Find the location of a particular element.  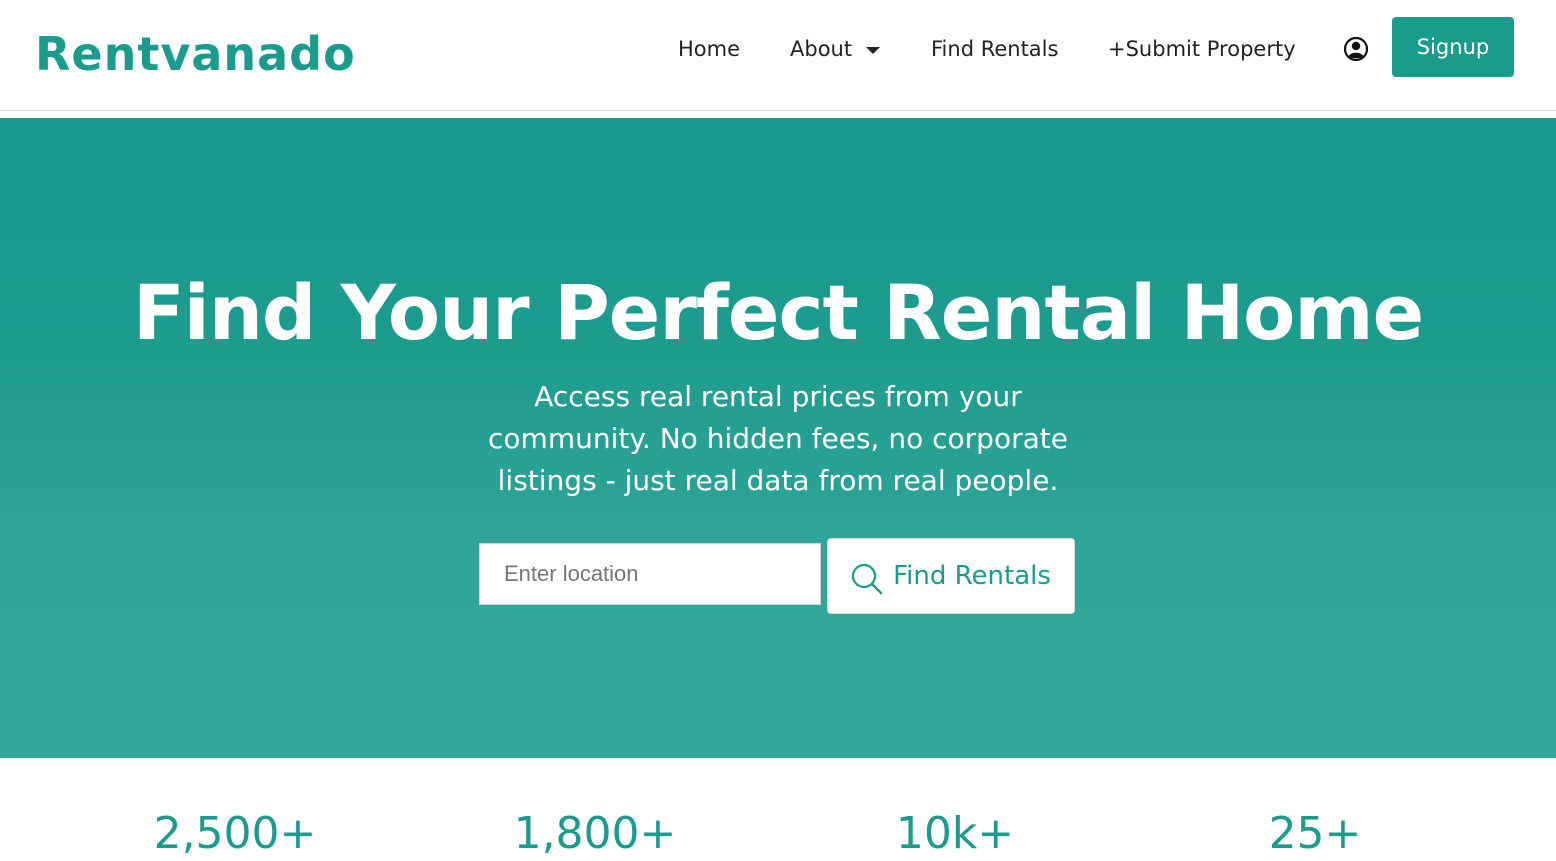

main-nav: Home About Find Rentals +Submit Property is located at coordinates (778, 50).